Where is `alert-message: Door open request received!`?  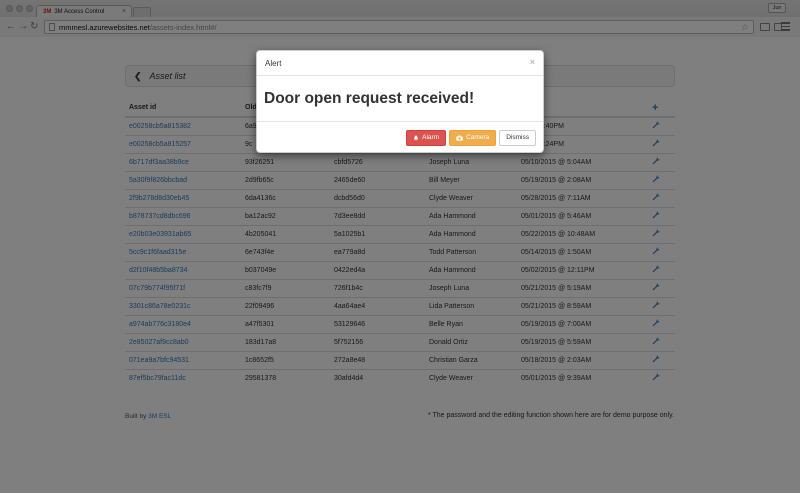 alert-message: Door open request received! is located at coordinates (369, 98).